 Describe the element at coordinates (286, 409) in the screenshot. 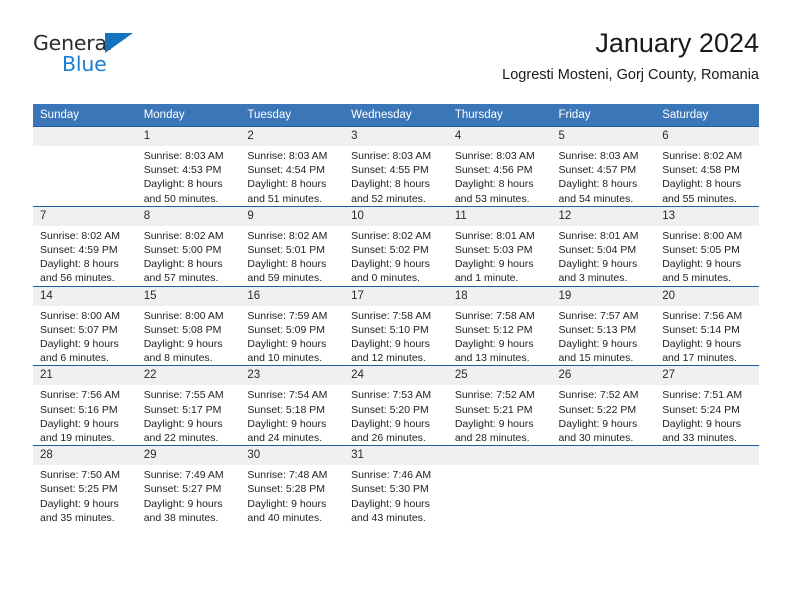

I see `sunset-text: Sunset: 5:18 PM` at that location.